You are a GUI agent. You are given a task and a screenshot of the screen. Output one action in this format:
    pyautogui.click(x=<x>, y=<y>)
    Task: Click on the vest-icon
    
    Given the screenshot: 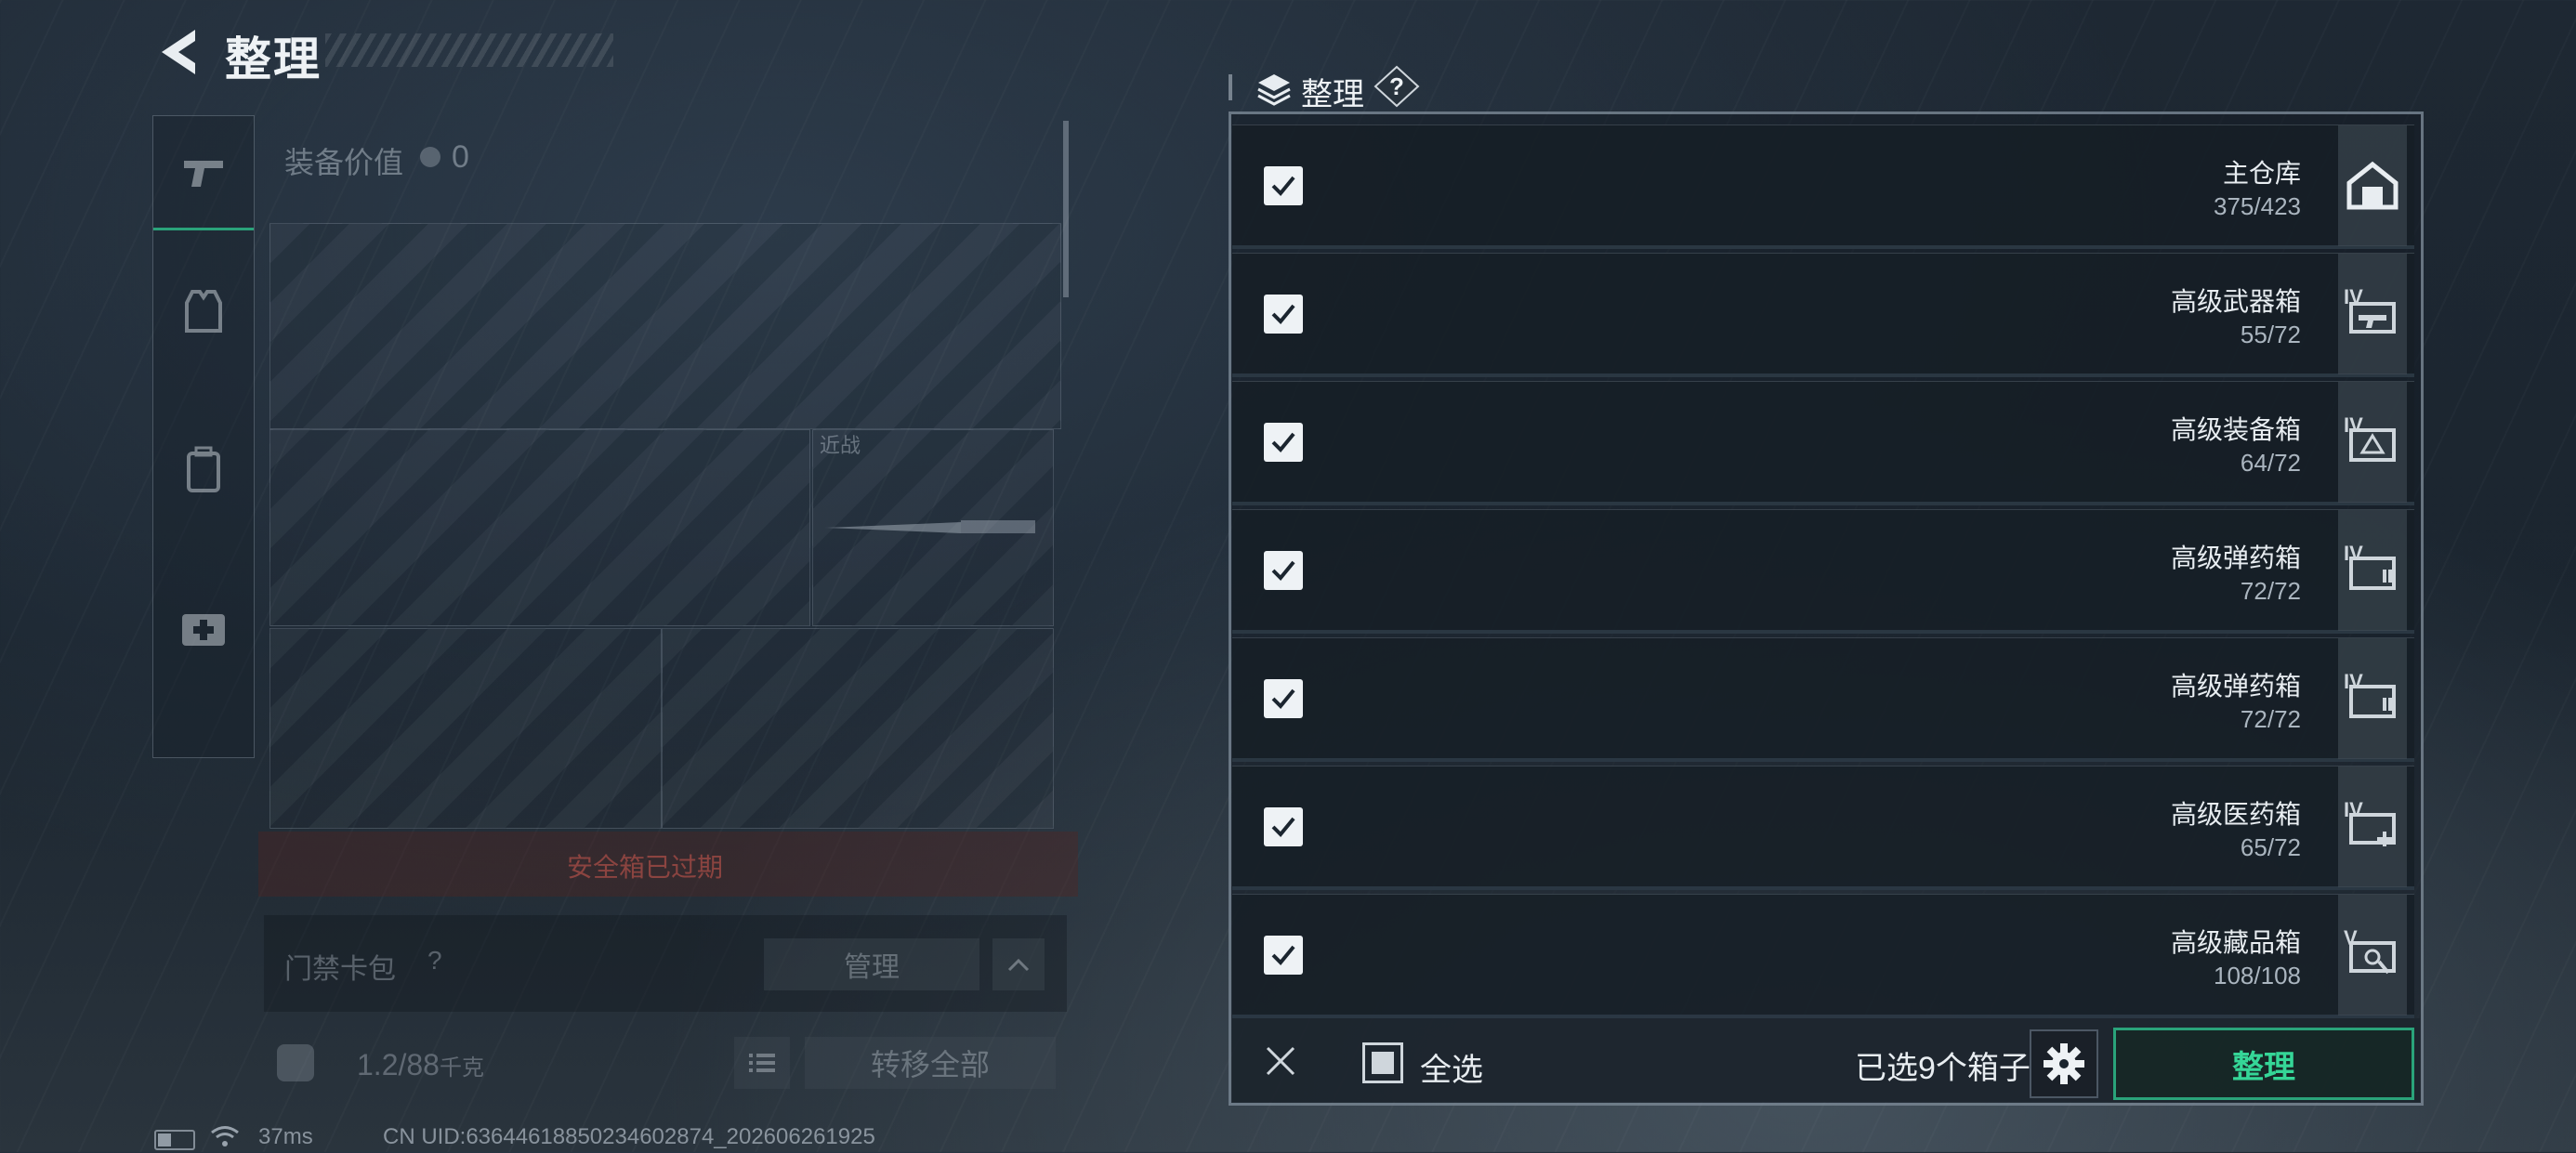 What is the action you would take?
    pyautogui.click(x=203, y=312)
    